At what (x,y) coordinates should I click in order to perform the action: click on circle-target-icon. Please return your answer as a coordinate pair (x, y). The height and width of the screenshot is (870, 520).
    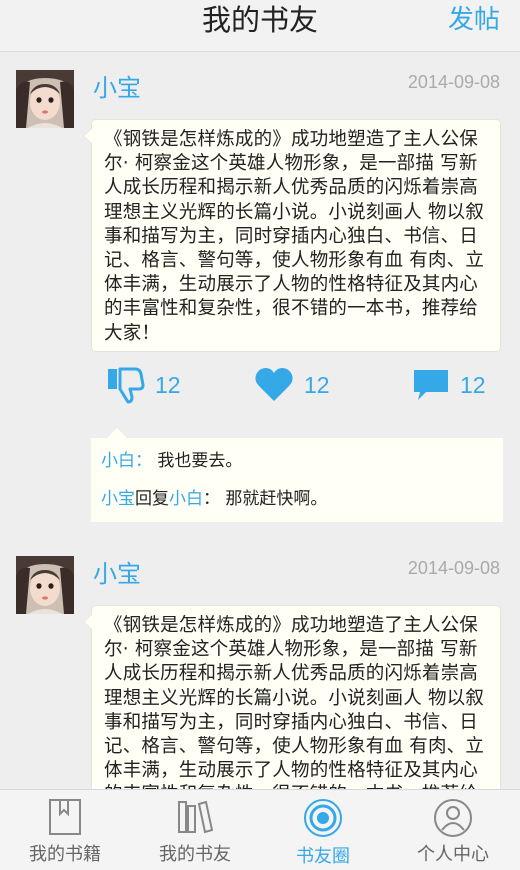
    Looking at the image, I should click on (323, 818).